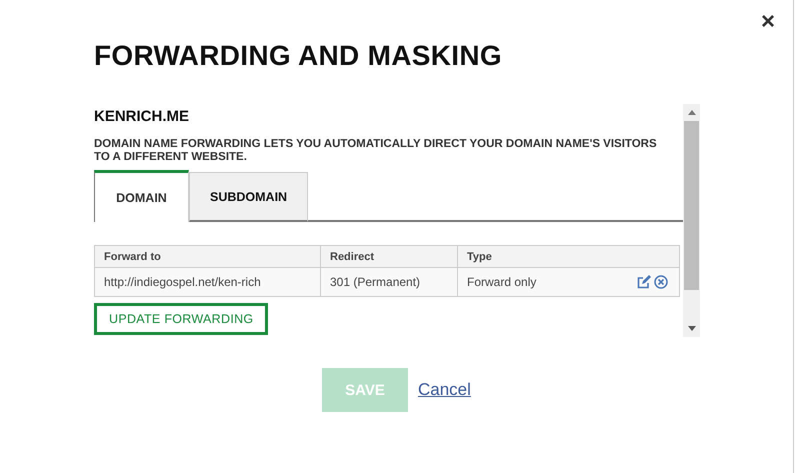 This screenshot has width=800, height=473. I want to click on column-header: Forward to, so click(207, 257).